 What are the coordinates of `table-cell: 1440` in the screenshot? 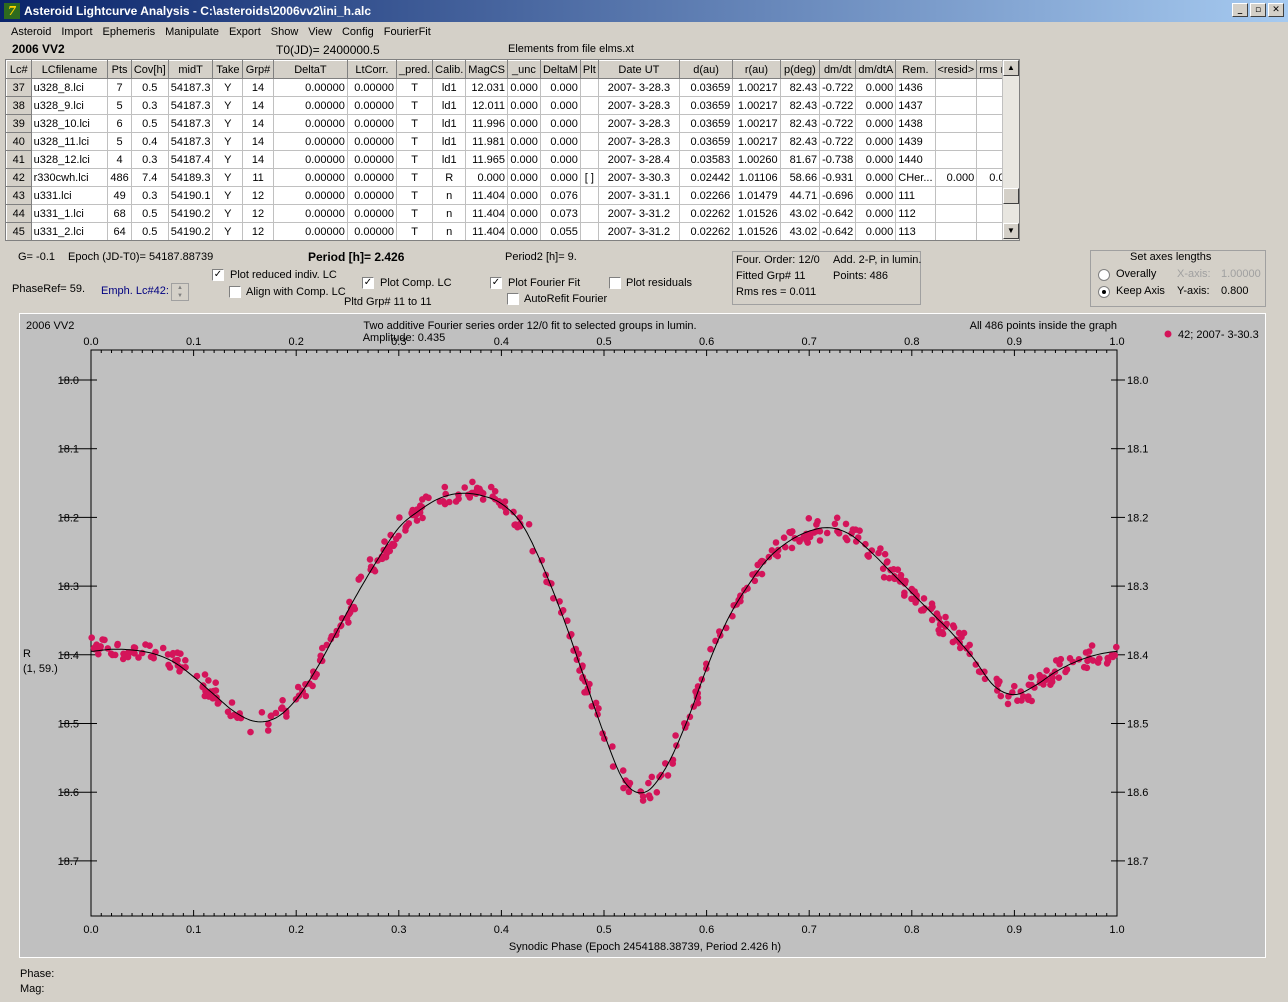 It's located at (915, 159).